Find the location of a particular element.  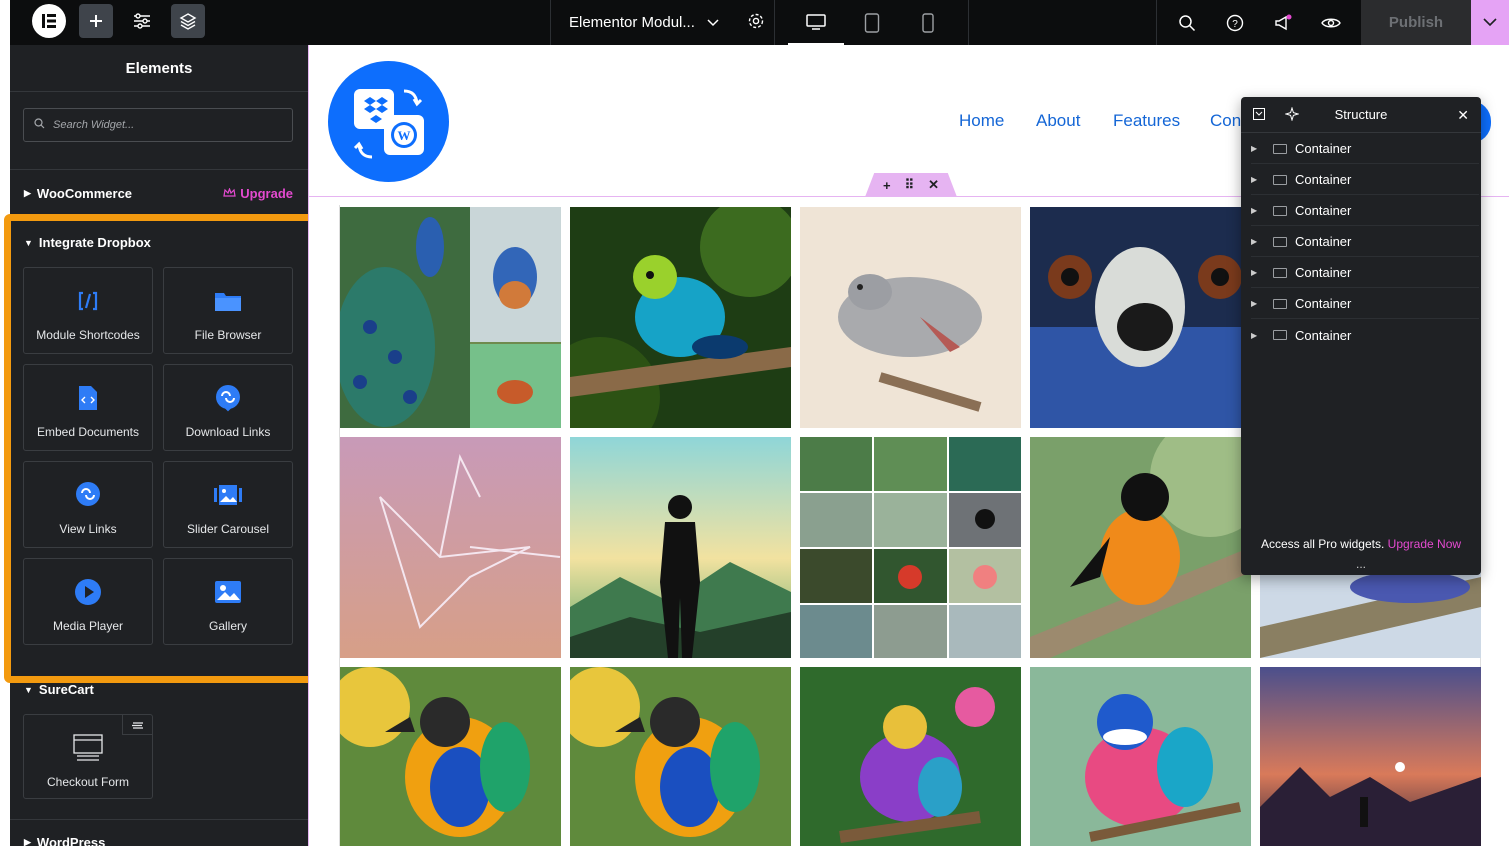

nav-features: Features is located at coordinates (1146, 121).